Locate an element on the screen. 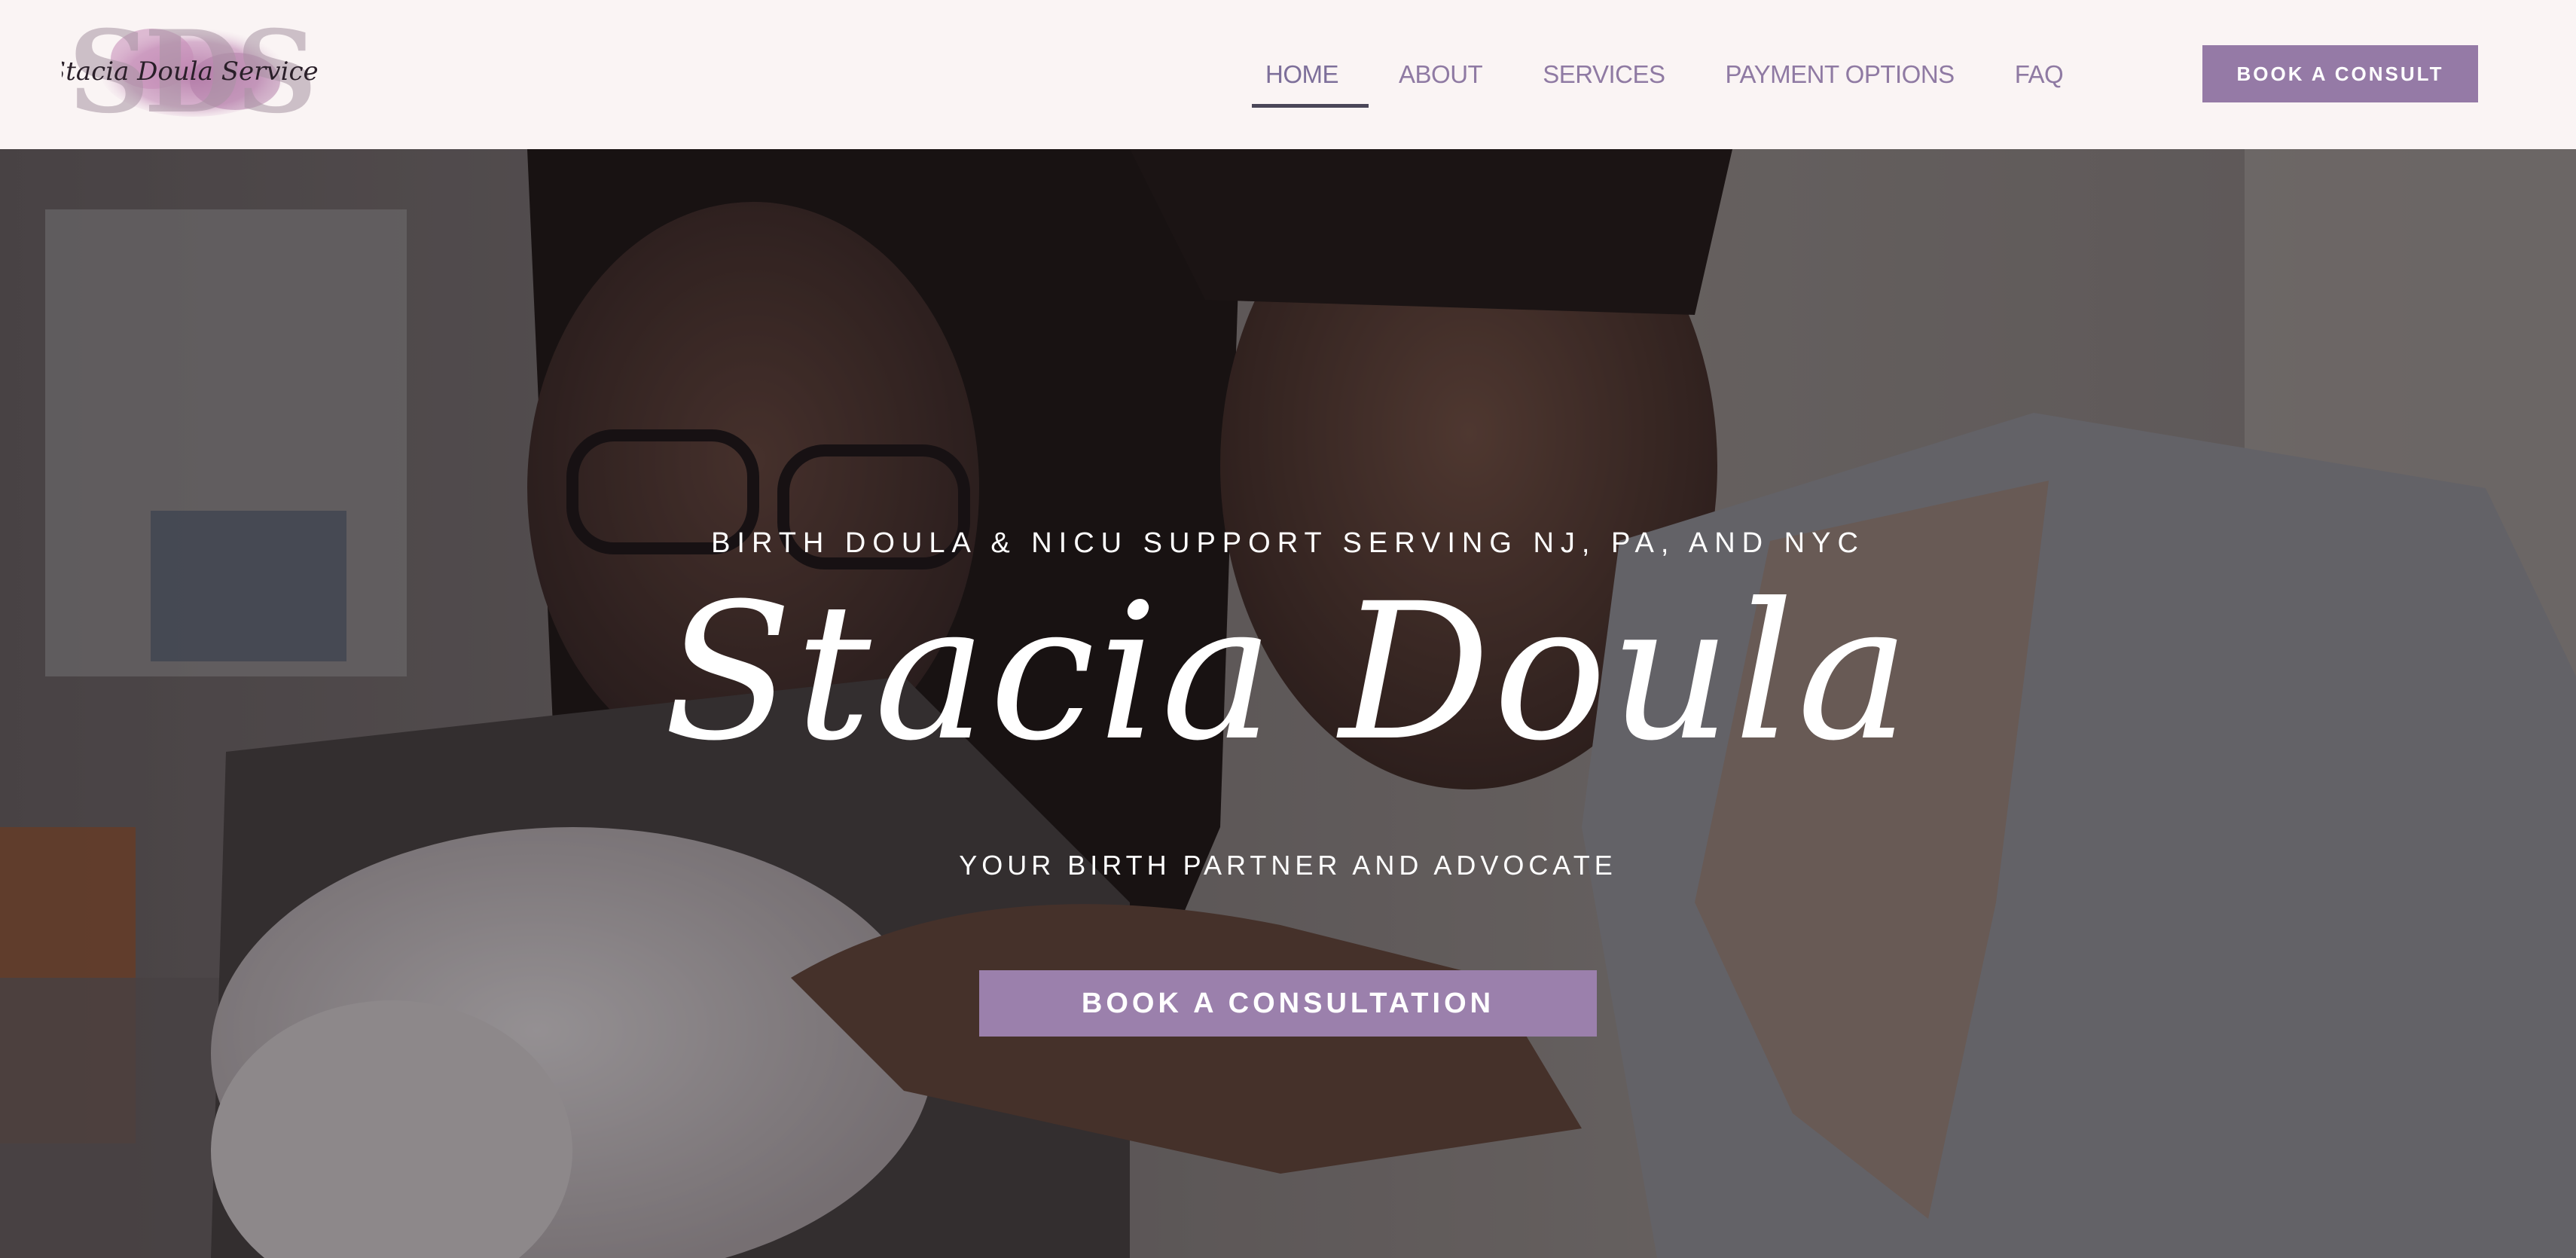  nav-services: SERVICES is located at coordinates (1604, 74).